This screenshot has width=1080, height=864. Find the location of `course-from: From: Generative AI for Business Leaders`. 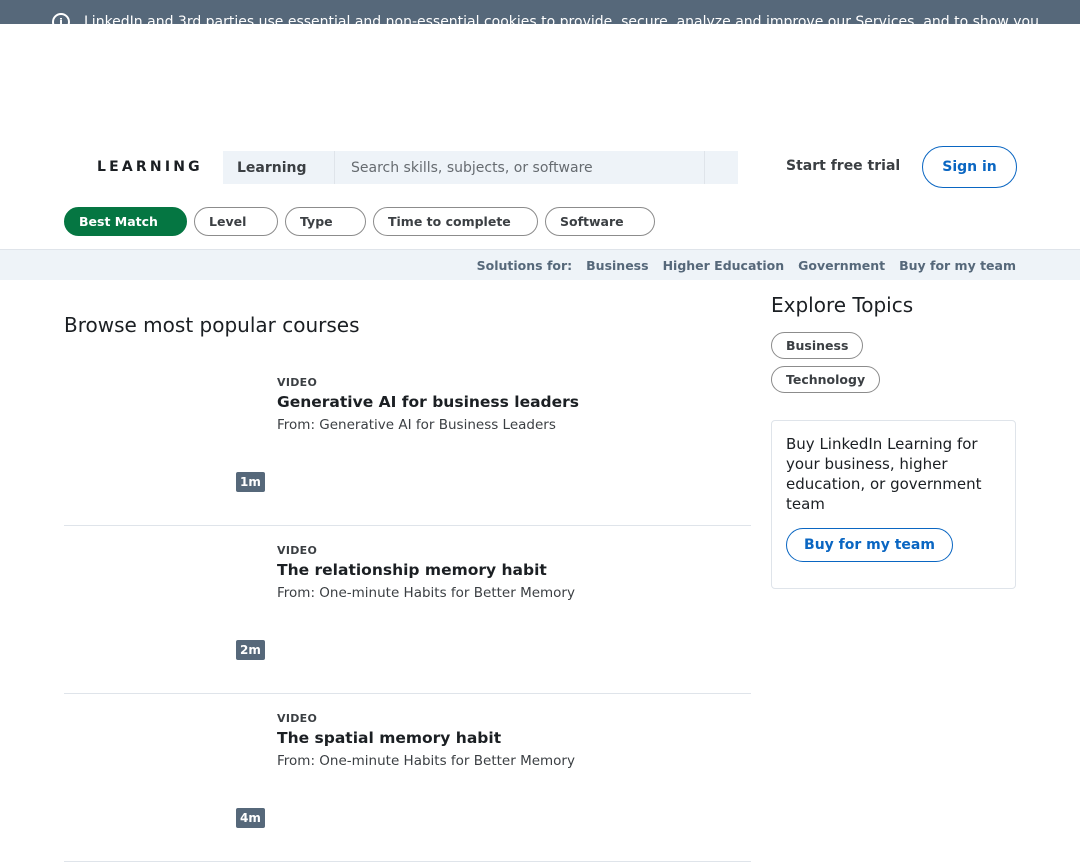

course-from: From: Generative AI for Business Leaders is located at coordinates (416, 425).